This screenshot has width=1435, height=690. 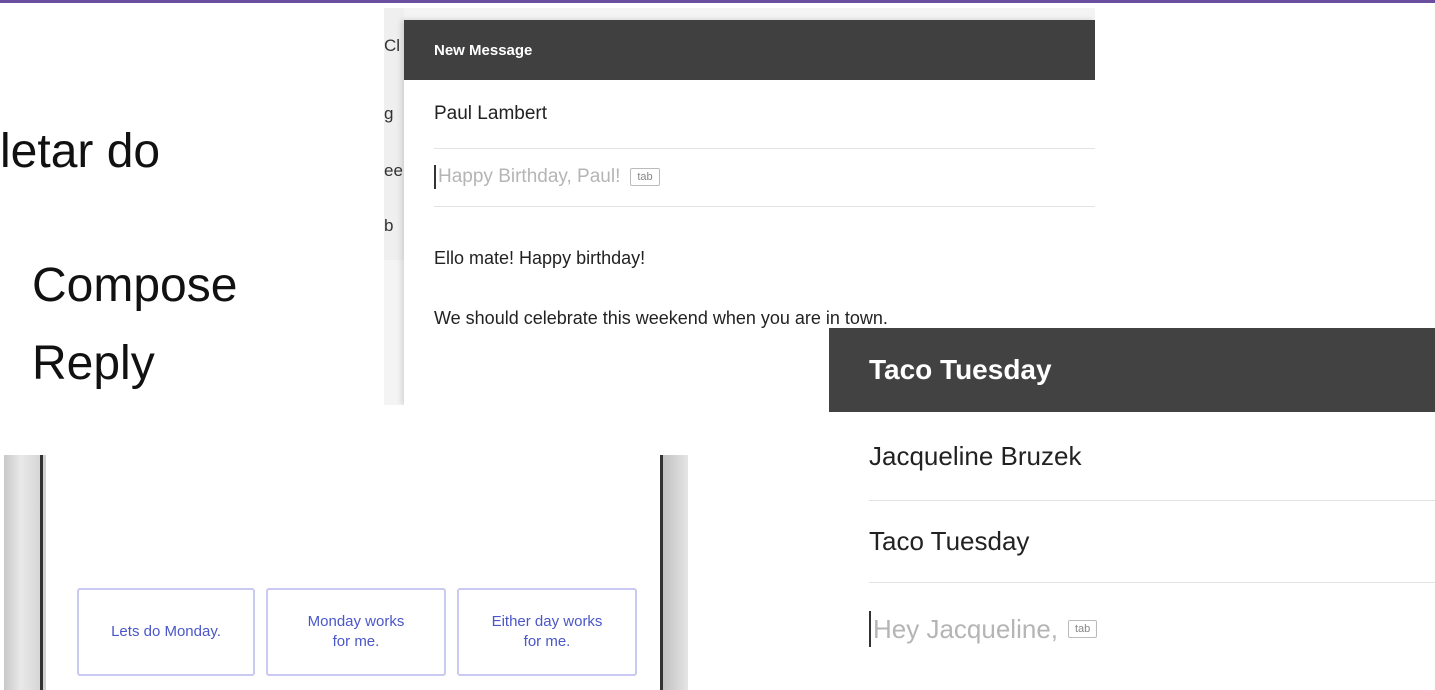 I want to click on slide-top-accent-line, so click(x=717, y=1).